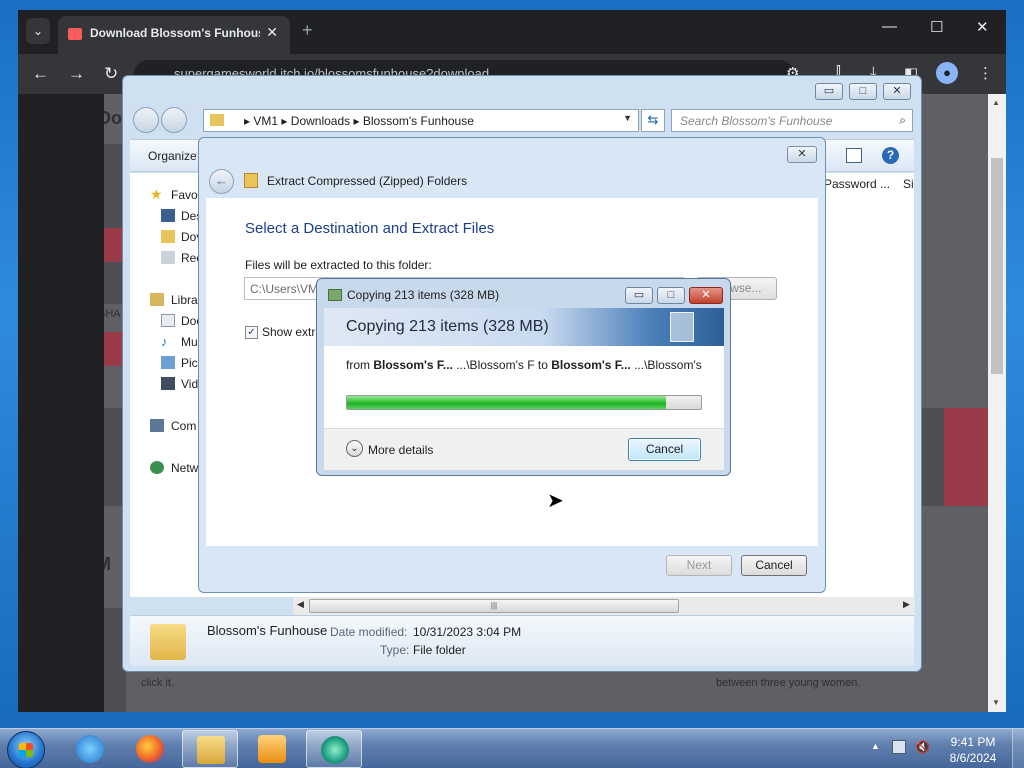 This screenshot has width=1024, height=768. Describe the element at coordinates (890, 155) in the screenshot. I see `help-icon: ?` at that location.